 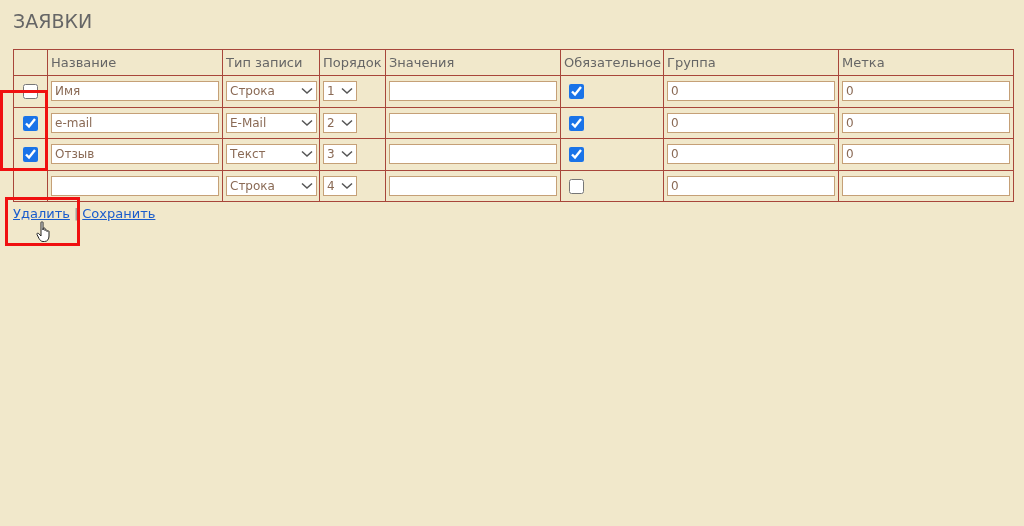 I want to click on delete-link: Удалить, so click(x=41, y=213).